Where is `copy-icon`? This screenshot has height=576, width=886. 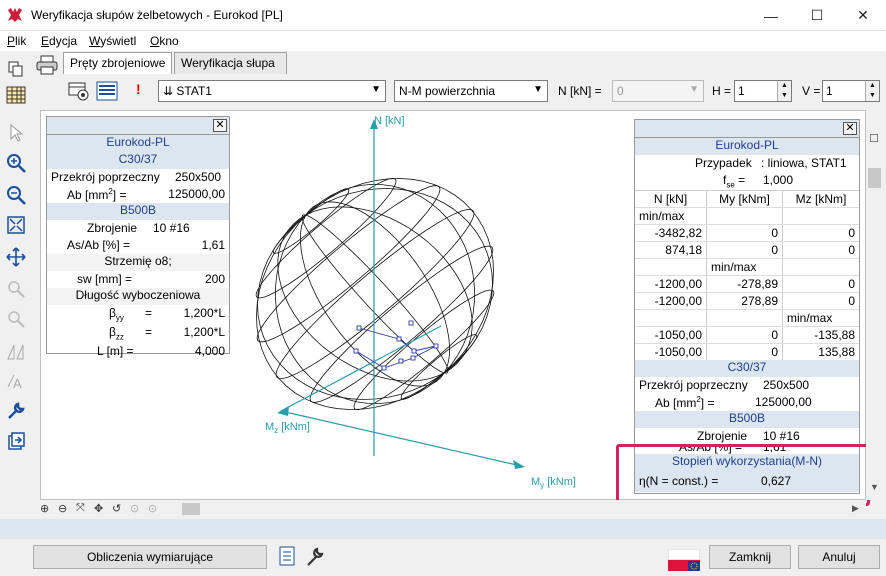
copy-icon is located at coordinates (16, 69).